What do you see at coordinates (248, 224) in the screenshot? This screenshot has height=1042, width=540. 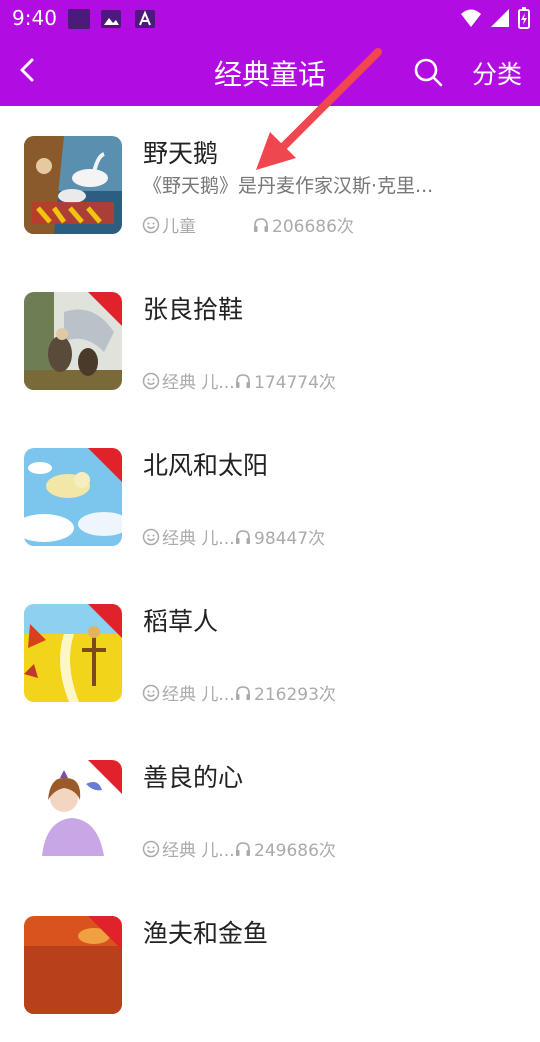 I see `story-meta: 儿童 206686次` at bounding box center [248, 224].